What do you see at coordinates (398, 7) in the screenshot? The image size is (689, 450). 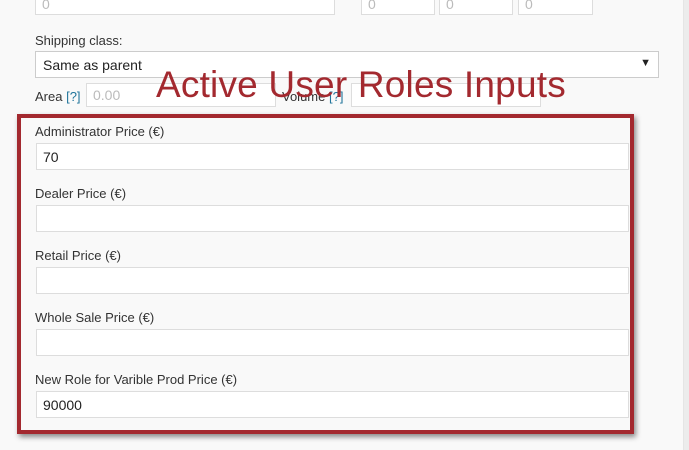 I see `length-input: 0` at bounding box center [398, 7].